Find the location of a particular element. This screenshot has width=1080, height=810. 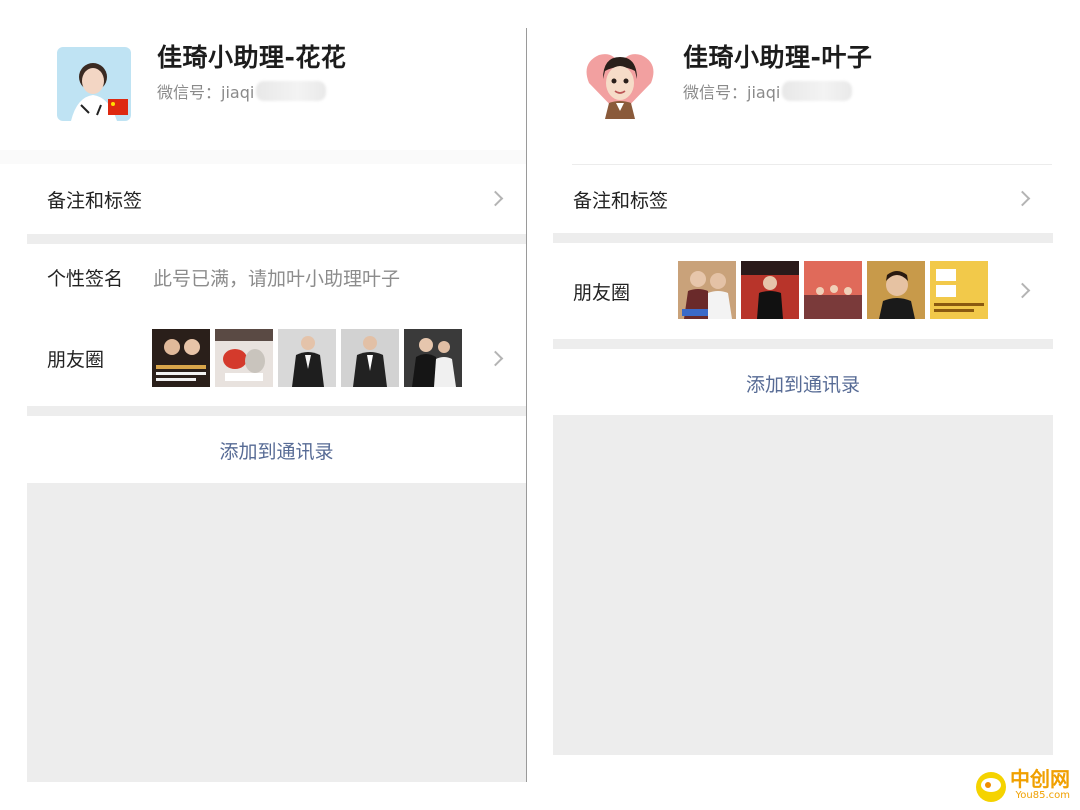

watermark: 中创网 You85.com is located at coordinates (1023, 785).